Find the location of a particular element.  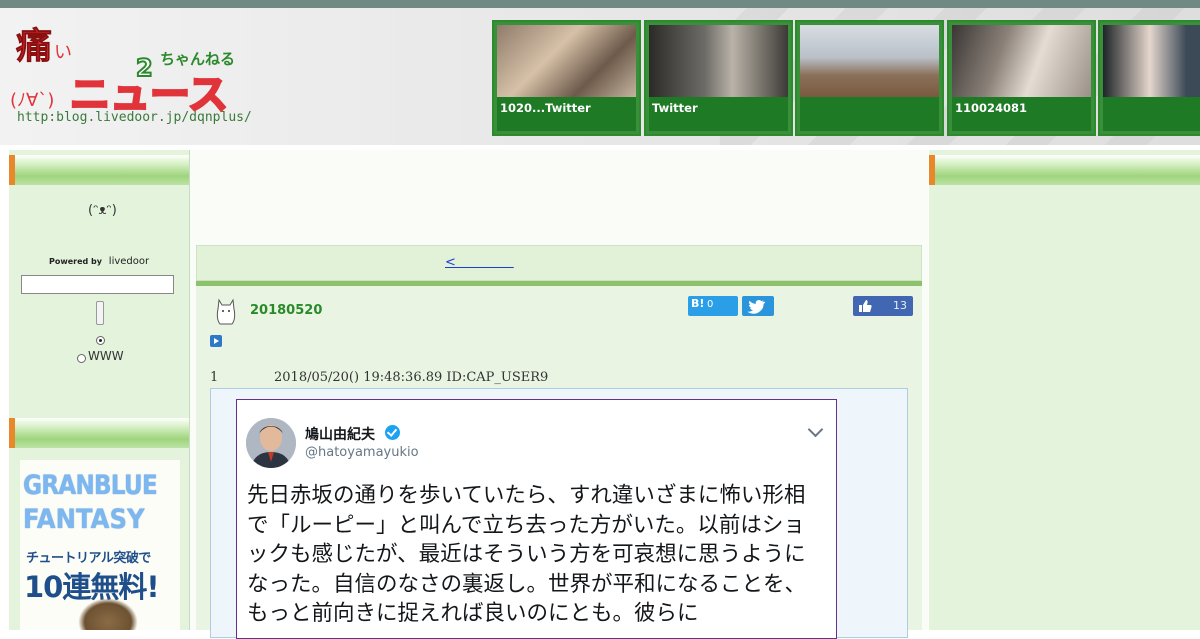

hatena-bookmark-button: B! 0 is located at coordinates (713, 306).